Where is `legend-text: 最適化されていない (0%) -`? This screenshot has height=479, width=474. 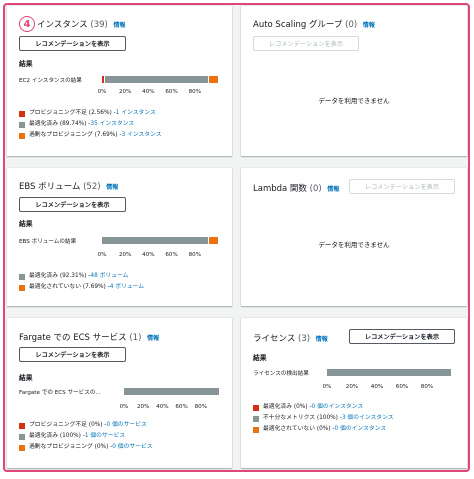
legend-text: 最適化されていない (0%) - is located at coordinates (299, 429).